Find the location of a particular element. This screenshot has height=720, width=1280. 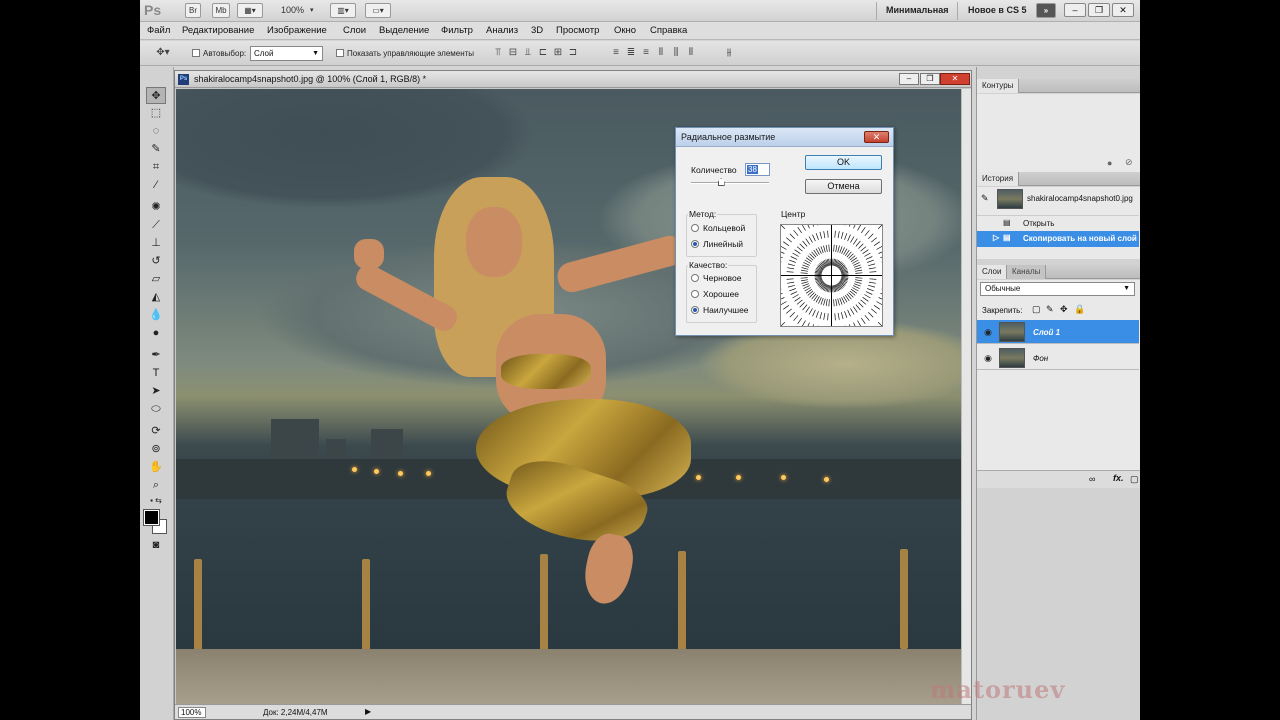

blur-center-preview is located at coordinates (831, 275).